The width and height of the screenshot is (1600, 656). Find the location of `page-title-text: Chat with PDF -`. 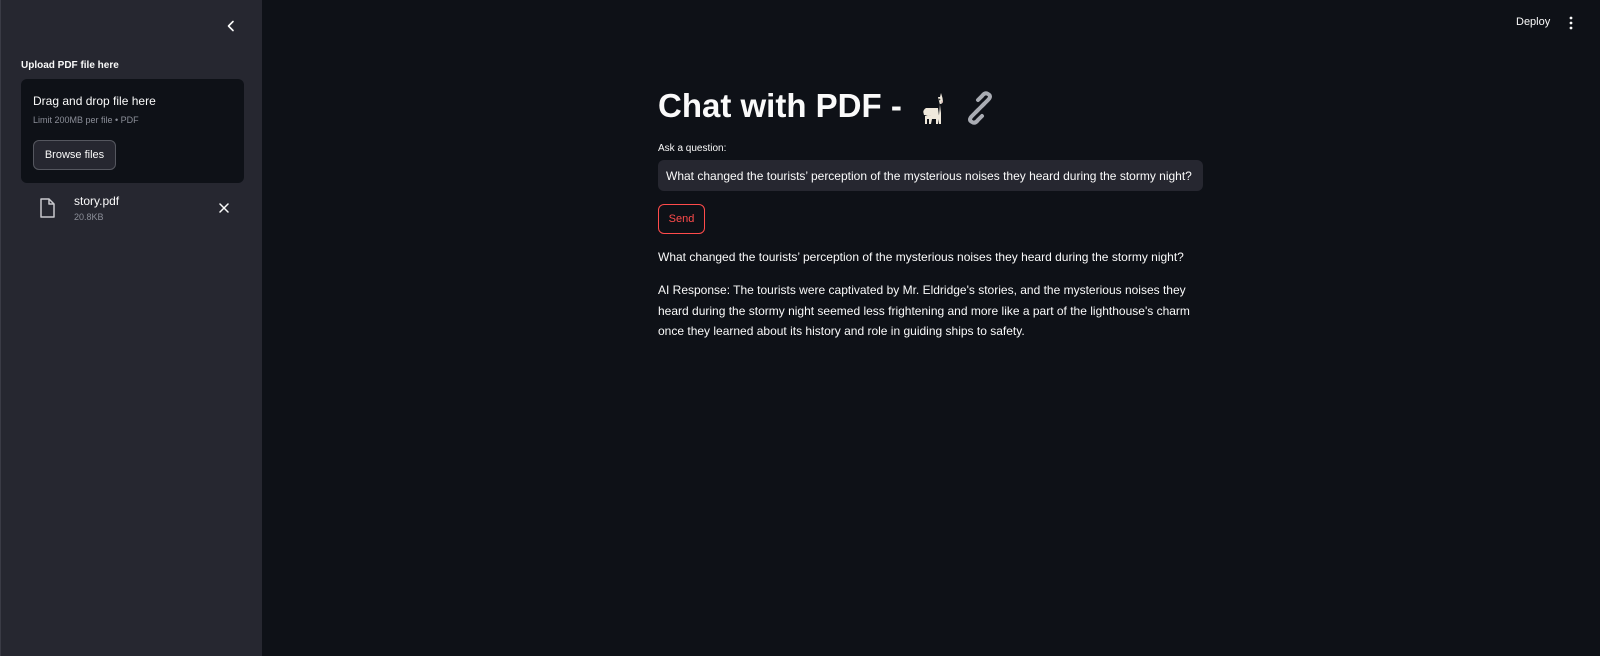

page-title-text: Chat with PDF - is located at coordinates (780, 105).